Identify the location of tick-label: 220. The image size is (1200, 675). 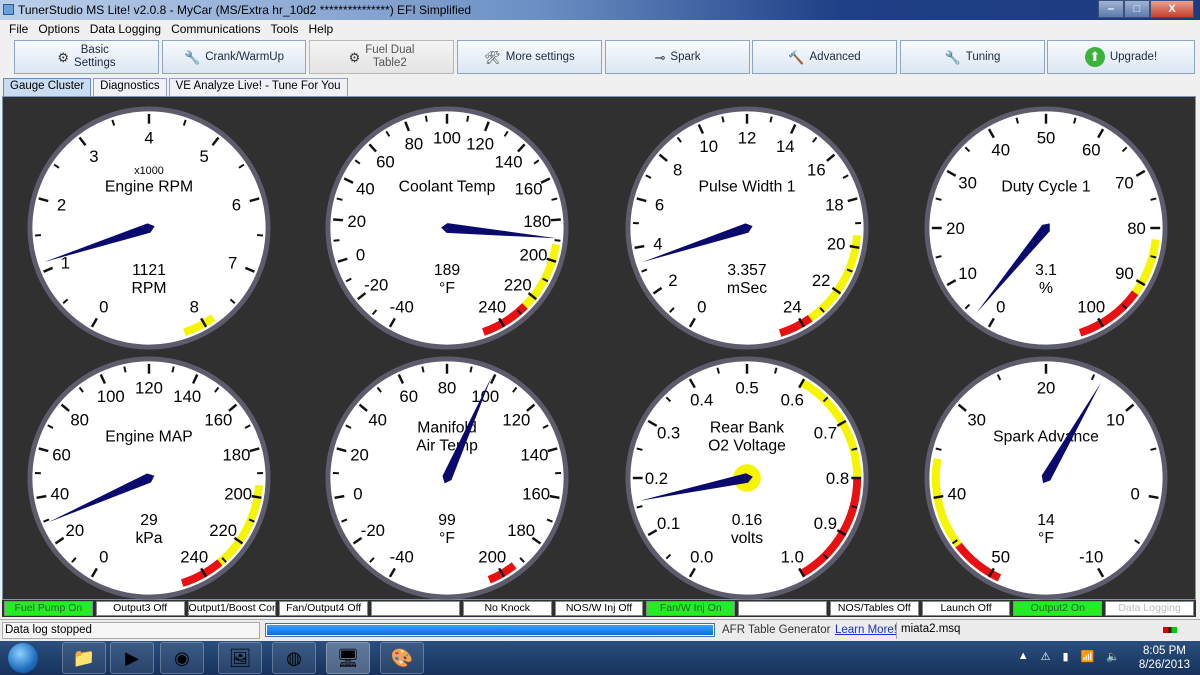
(518, 284).